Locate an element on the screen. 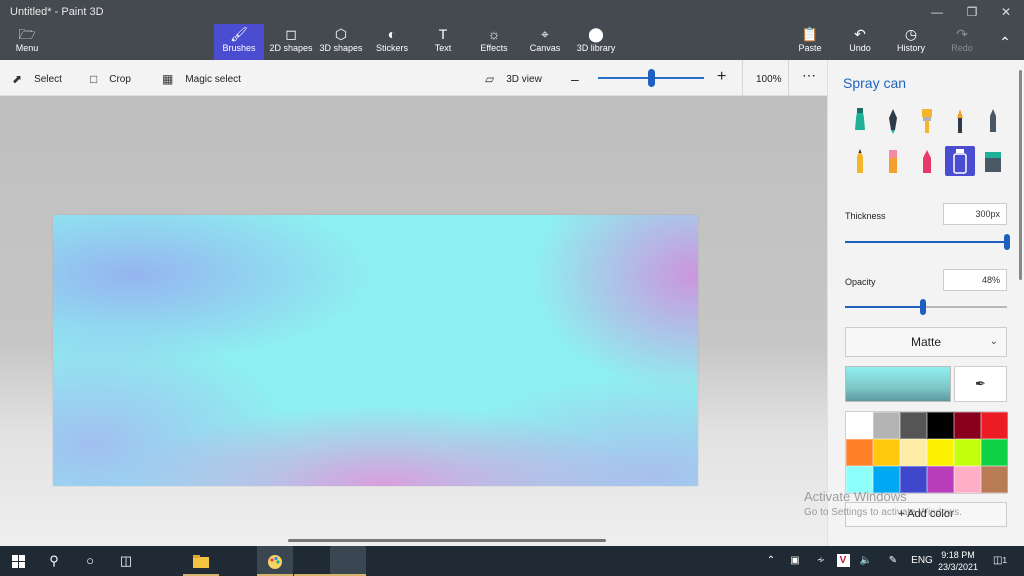 This screenshot has width=1024, height=576. crop-icon: □ is located at coordinates (94, 79).